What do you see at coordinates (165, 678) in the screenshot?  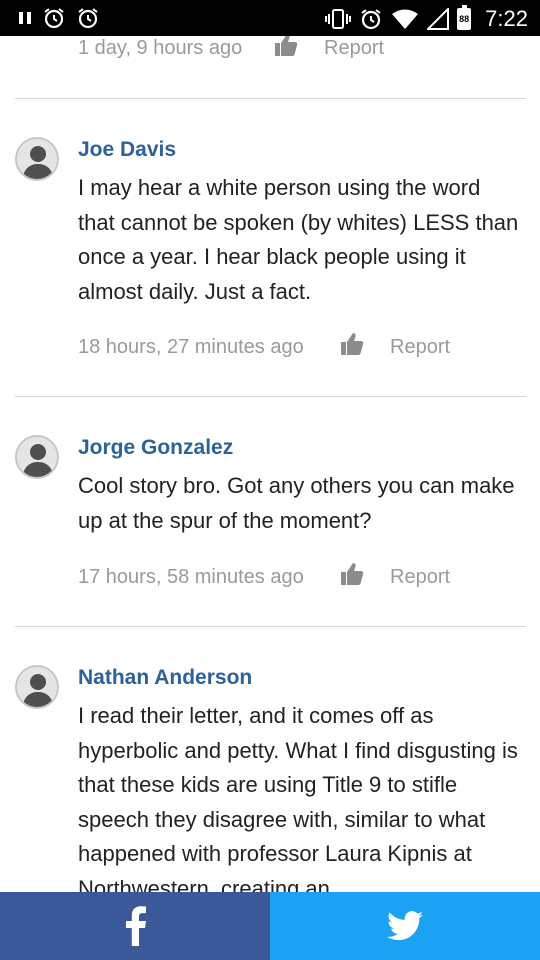 I see `comment-author: Nathan Anderson` at bounding box center [165, 678].